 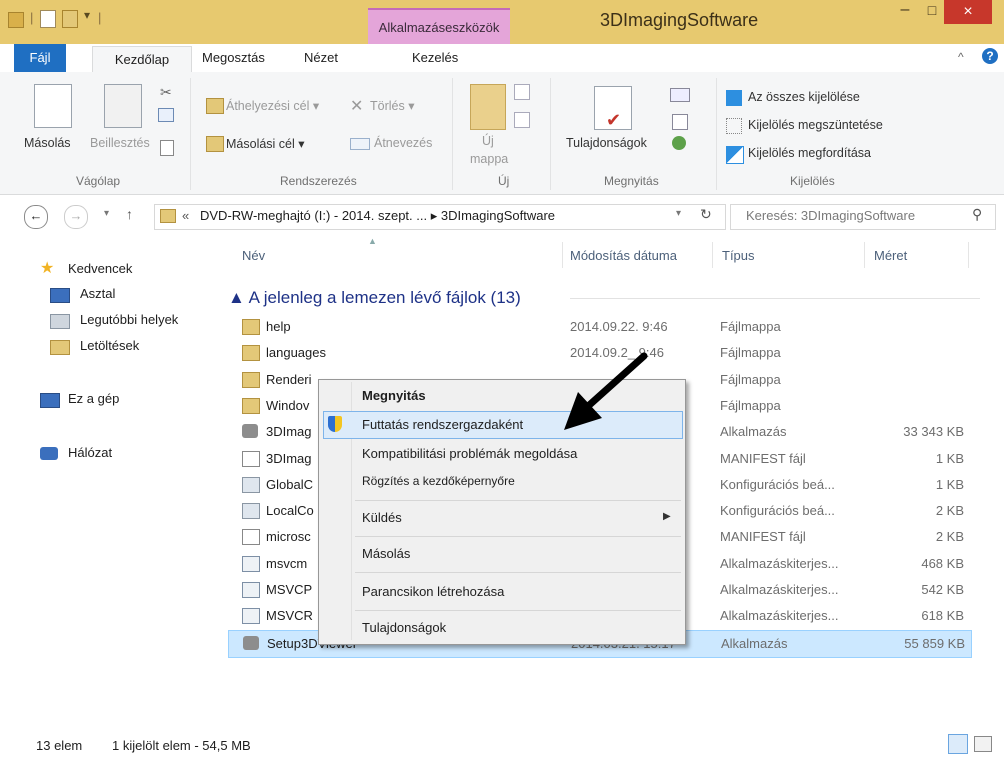 What do you see at coordinates (606, 143) in the screenshot?
I see `properties-button: Tulajdonságok` at bounding box center [606, 143].